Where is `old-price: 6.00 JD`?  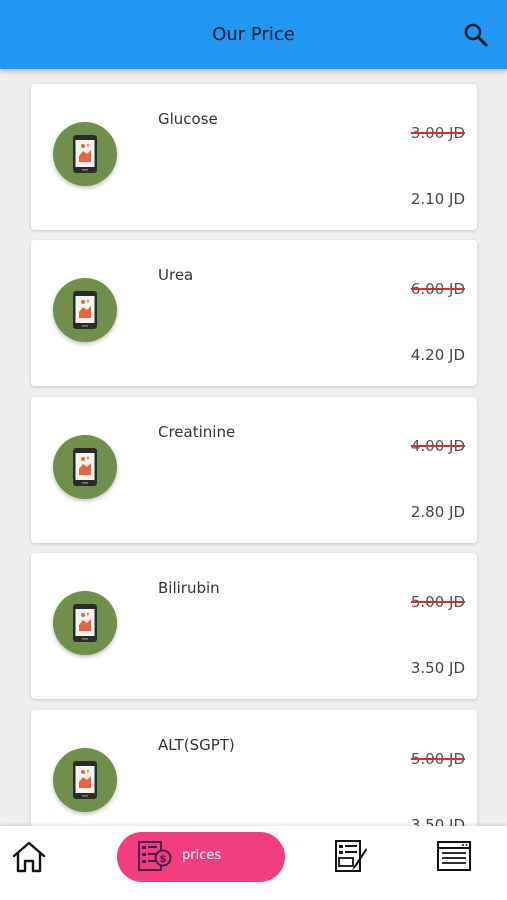
old-price: 6.00 JD is located at coordinates (437, 289).